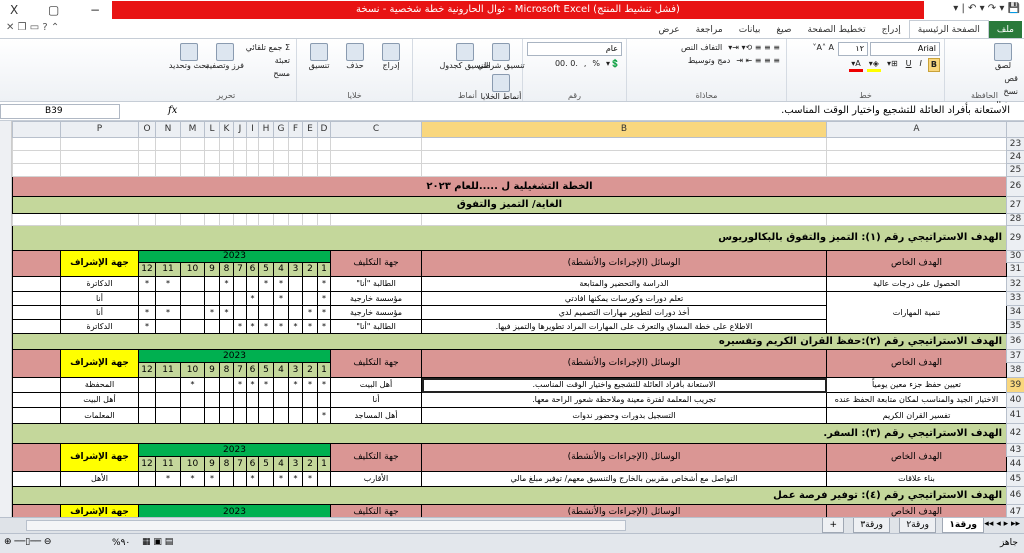  What do you see at coordinates (252, 129) in the screenshot?
I see `column-header-I: I` at bounding box center [252, 129].